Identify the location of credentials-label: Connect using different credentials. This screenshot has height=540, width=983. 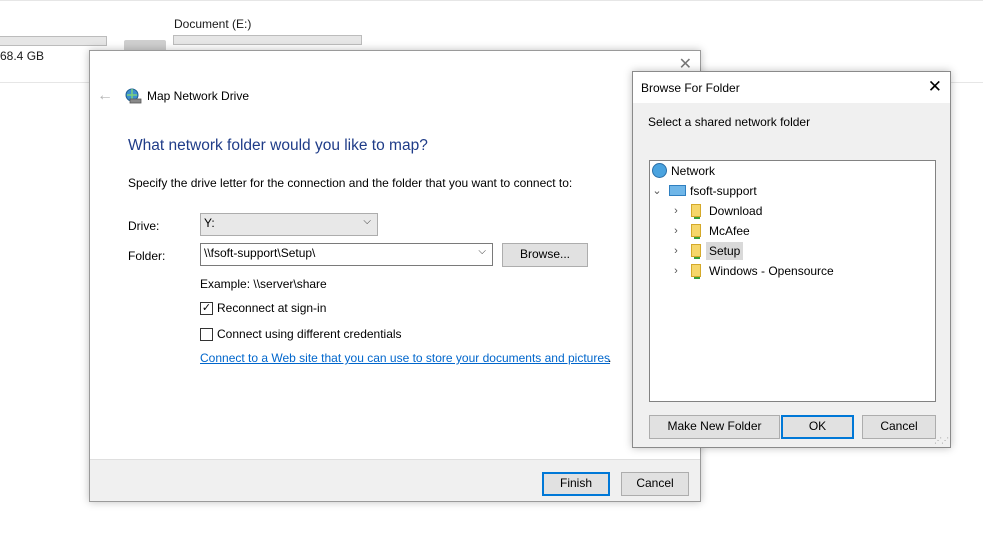
(309, 334).